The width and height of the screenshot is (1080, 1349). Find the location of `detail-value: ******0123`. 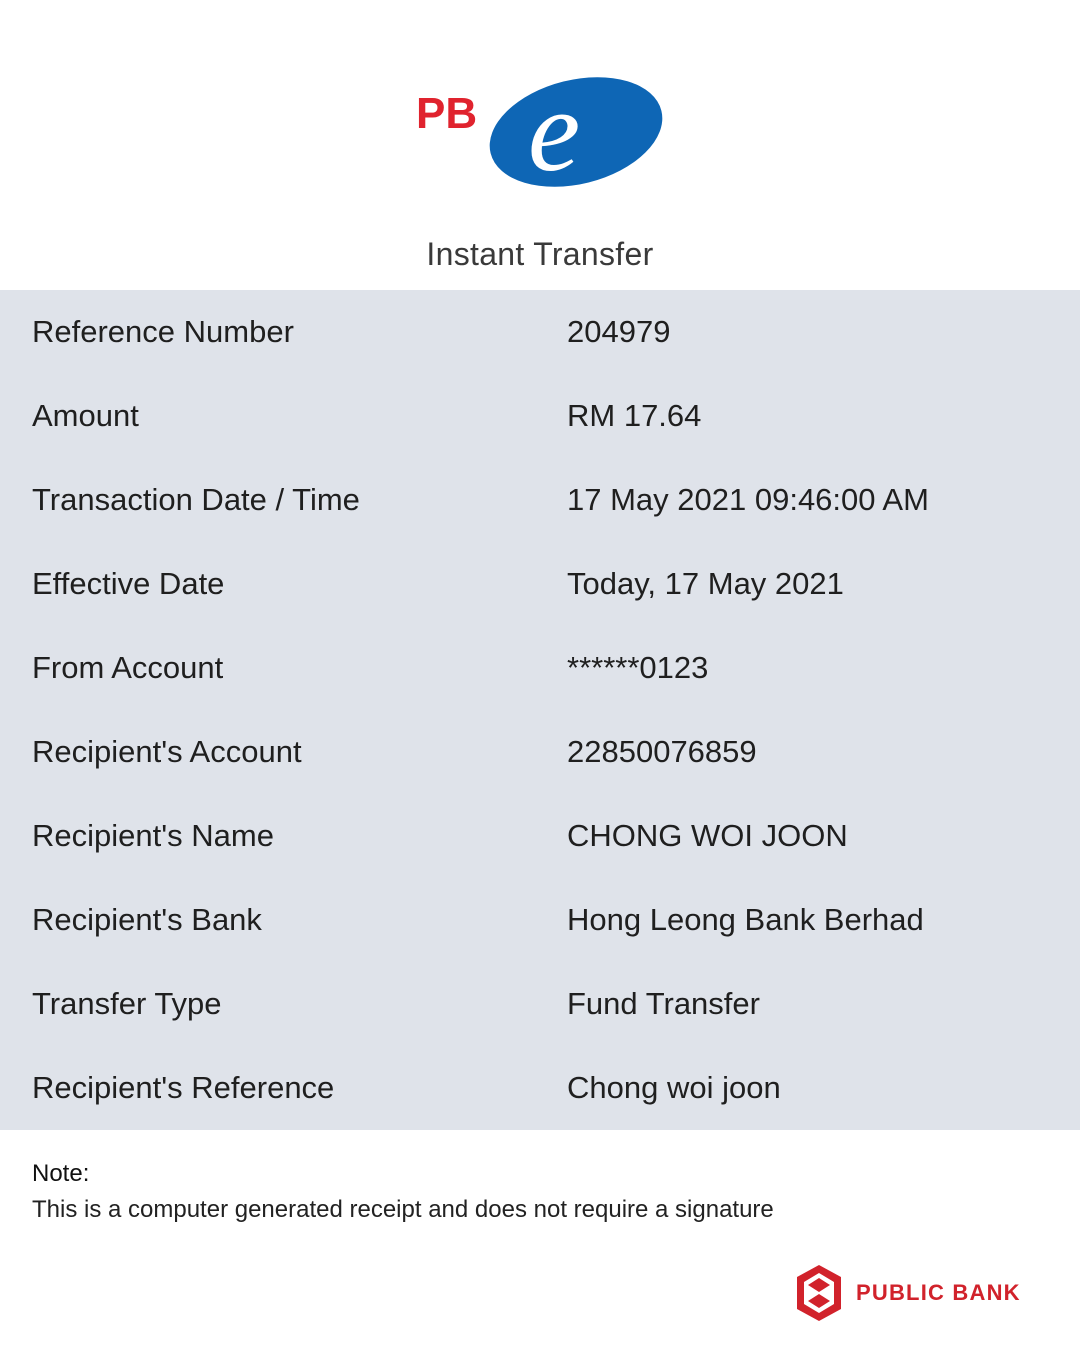

detail-value: ******0123 is located at coordinates (638, 667).